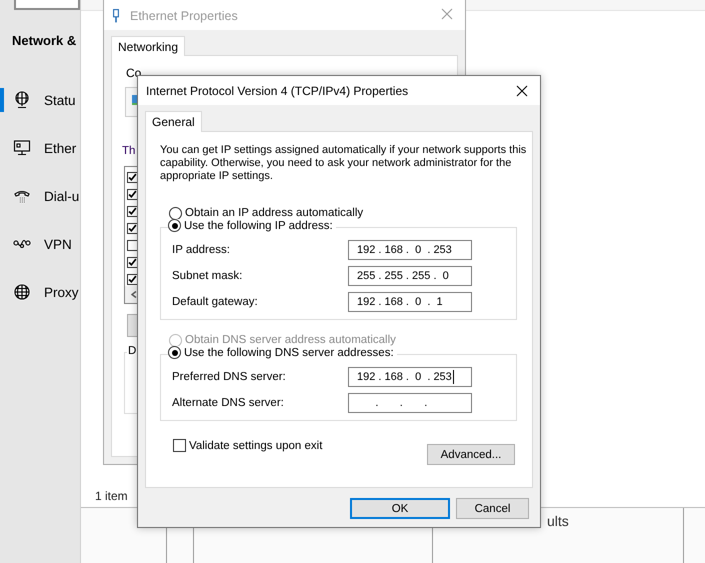 The height and width of the screenshot is (563, 705). What do you see at coordinates (40, 148) in the screenshot?
I see `nav-item: Ether` at bounding box center [40, 148].